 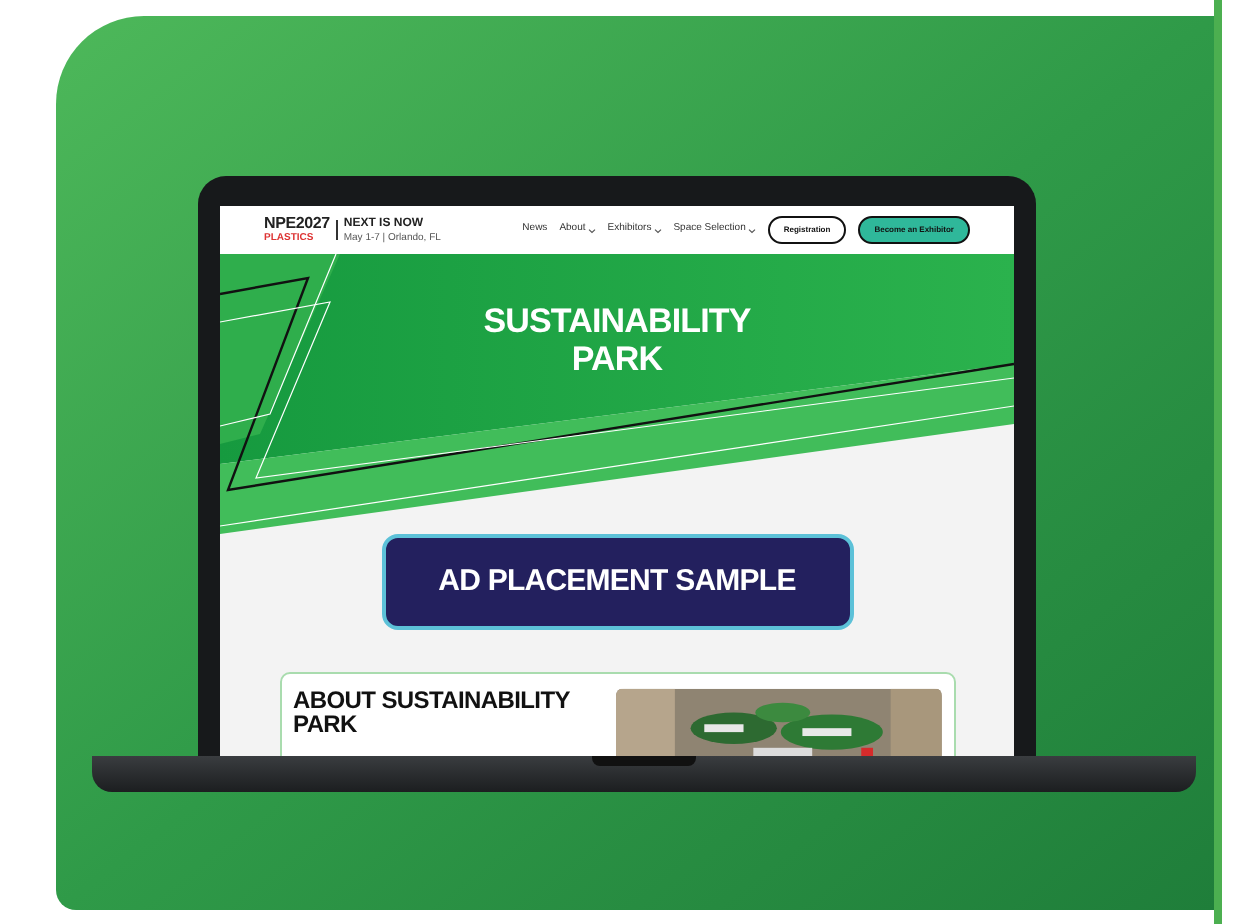 What do you see at coordinates (297, 224) in the screenshot?
I see `brand-logo-text: NPE2027` at bounding box center [297, 224].